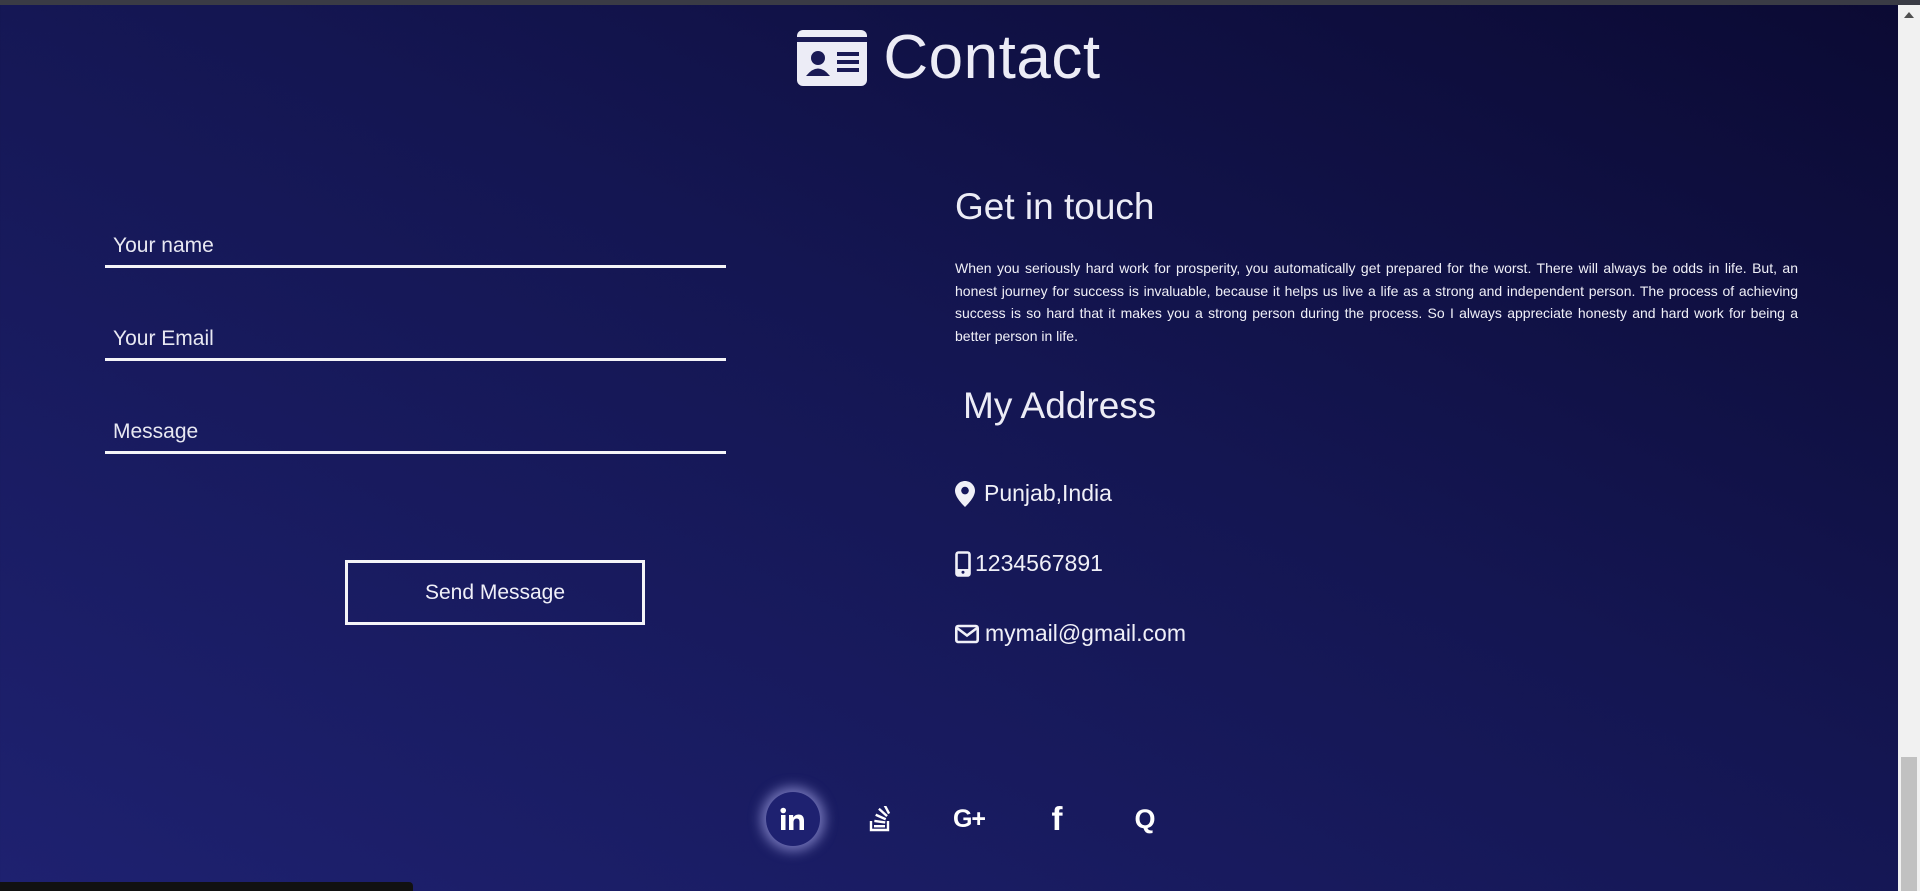 The width and height of the screenshot is (1920, 891). I want to click on page-heading: Contact, so click(949, 57).